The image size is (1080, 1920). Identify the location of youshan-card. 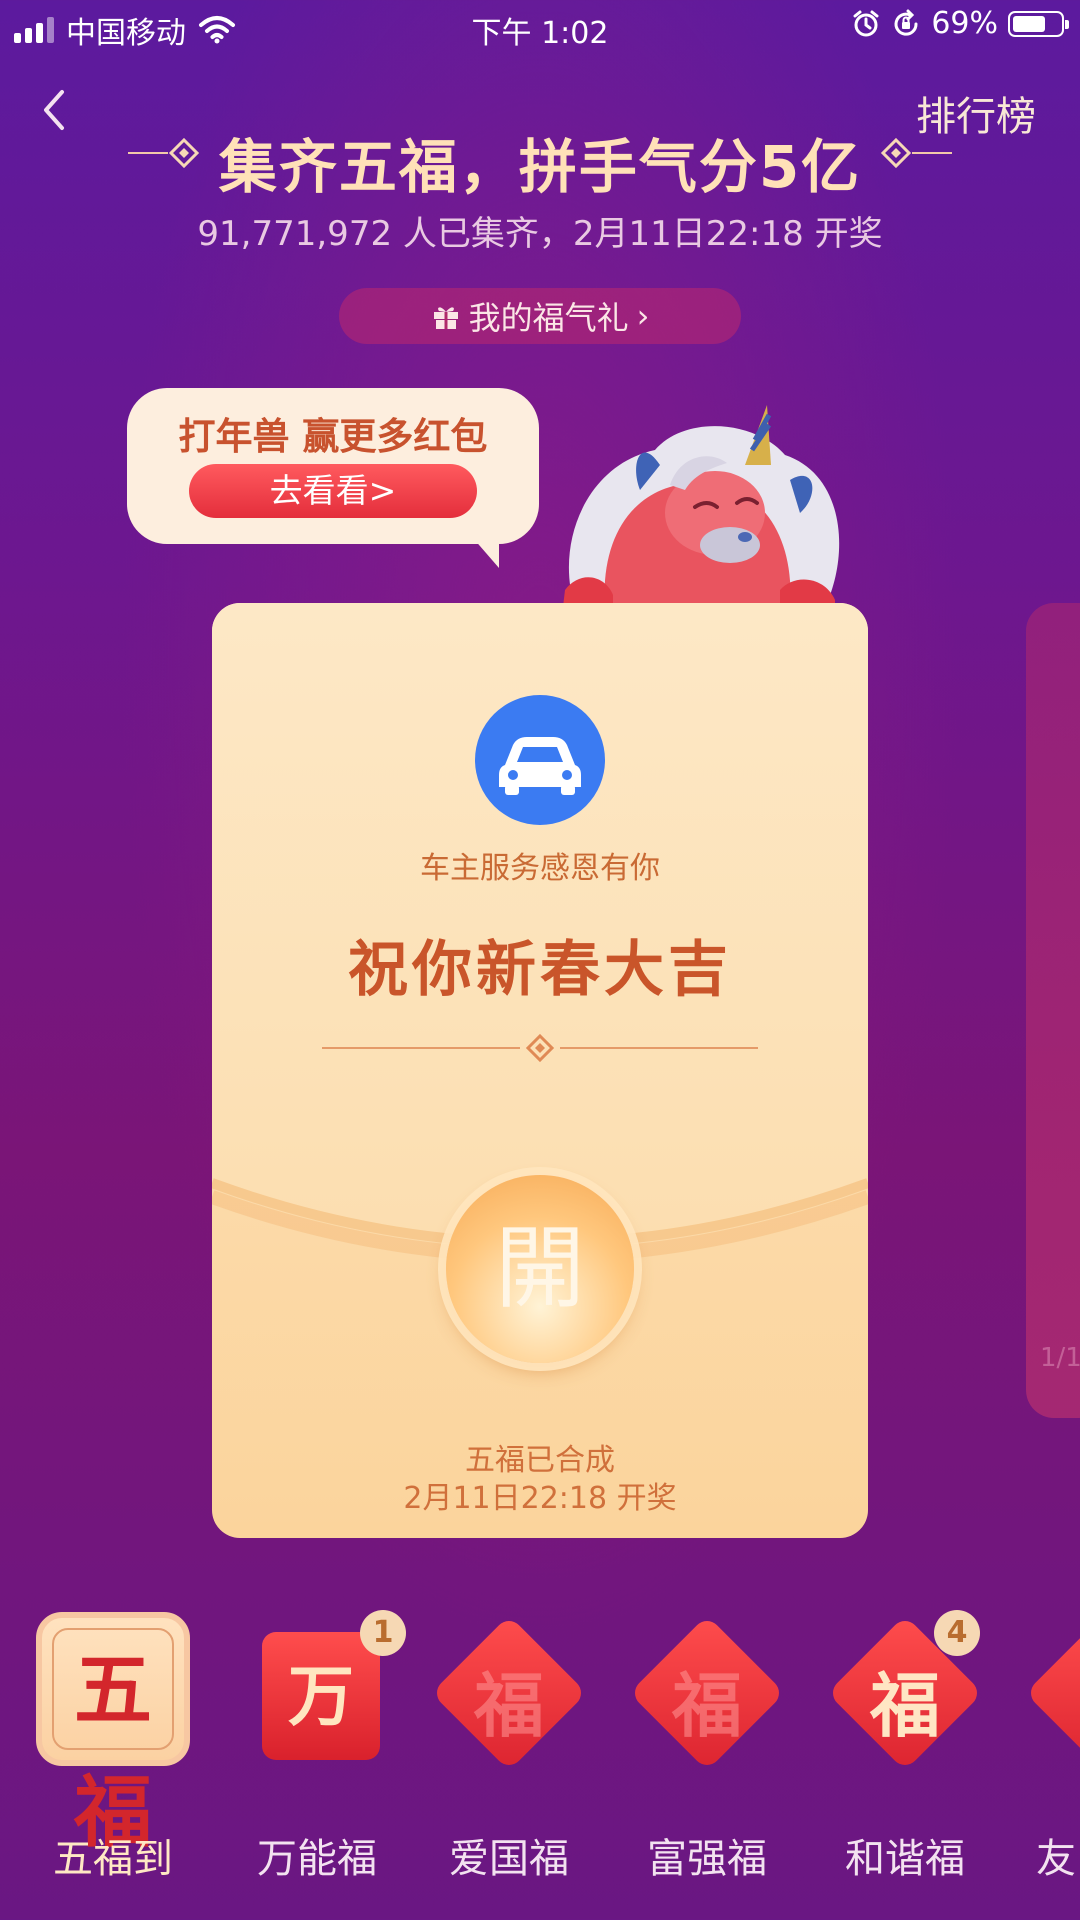
(1052, 1693).